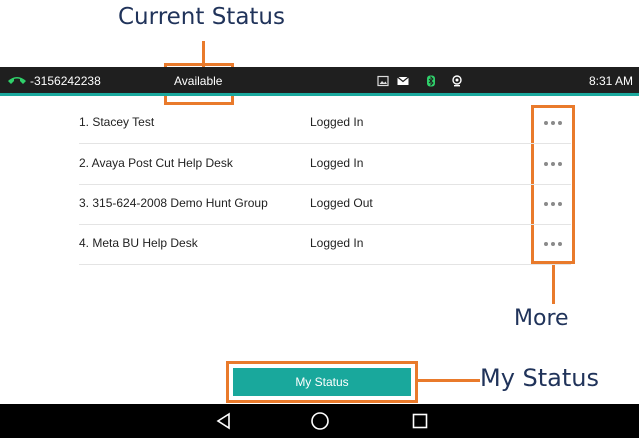 Image resolution: width=639 pixels, height=438 pixels. What do you see at coordinates (553, 284) in the screenshot?
I see `more-callout-line` at bounding box center [553, 284].